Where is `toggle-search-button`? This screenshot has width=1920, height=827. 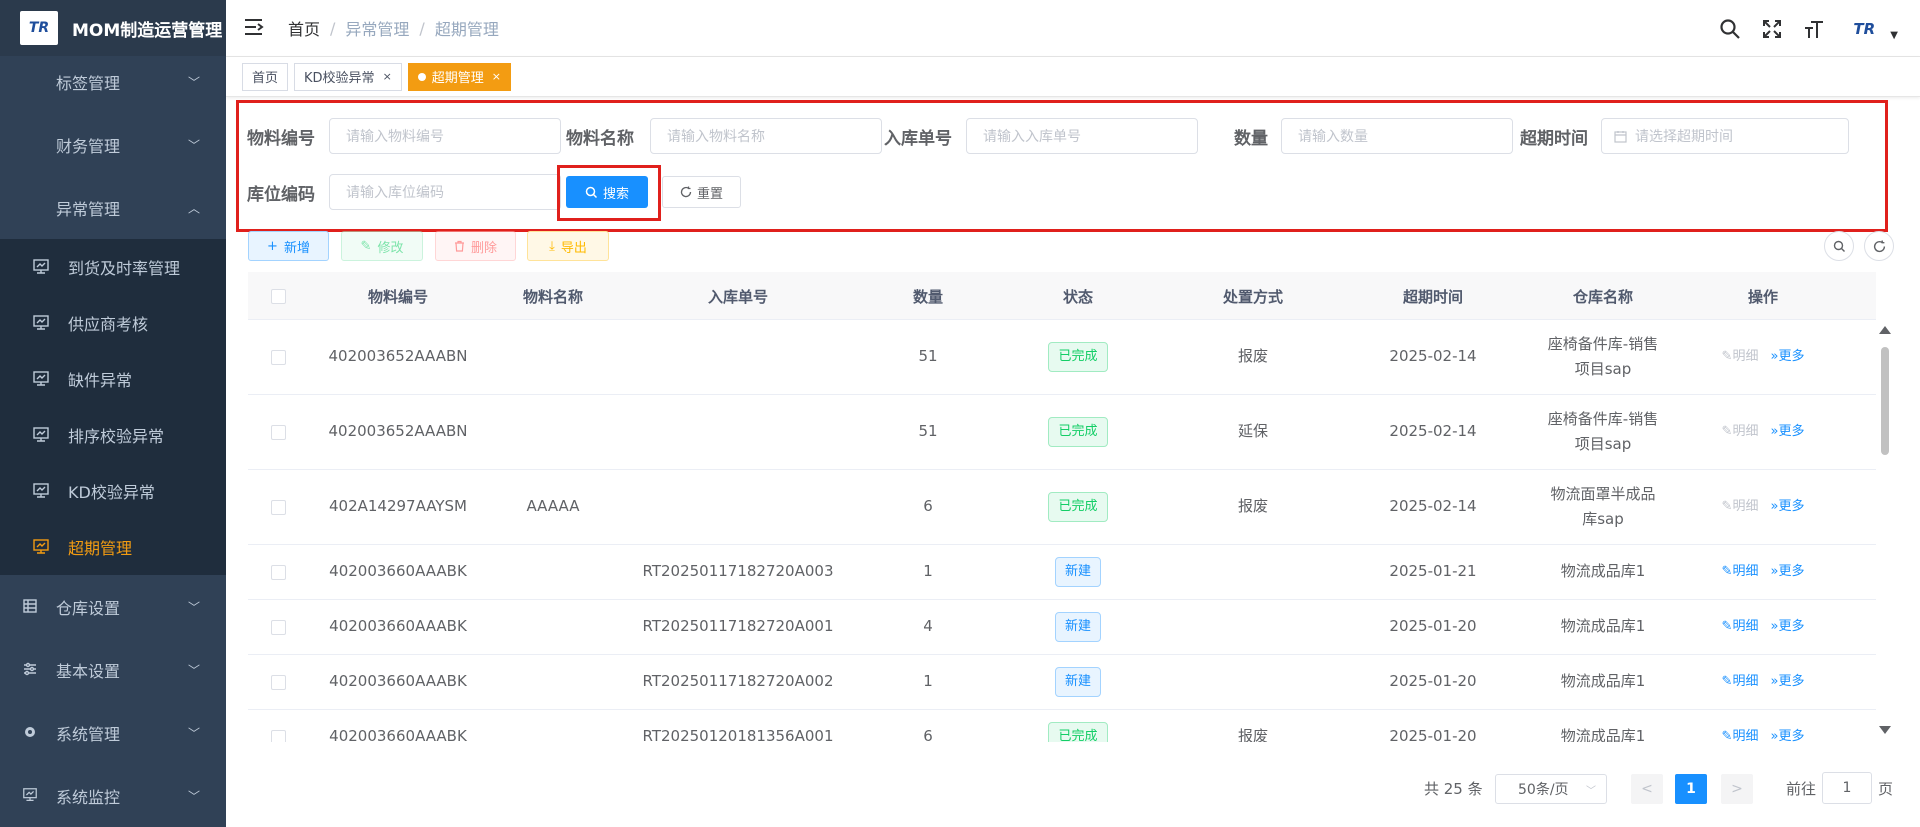 toggle-search-button is located at coordinates (1839, 246).